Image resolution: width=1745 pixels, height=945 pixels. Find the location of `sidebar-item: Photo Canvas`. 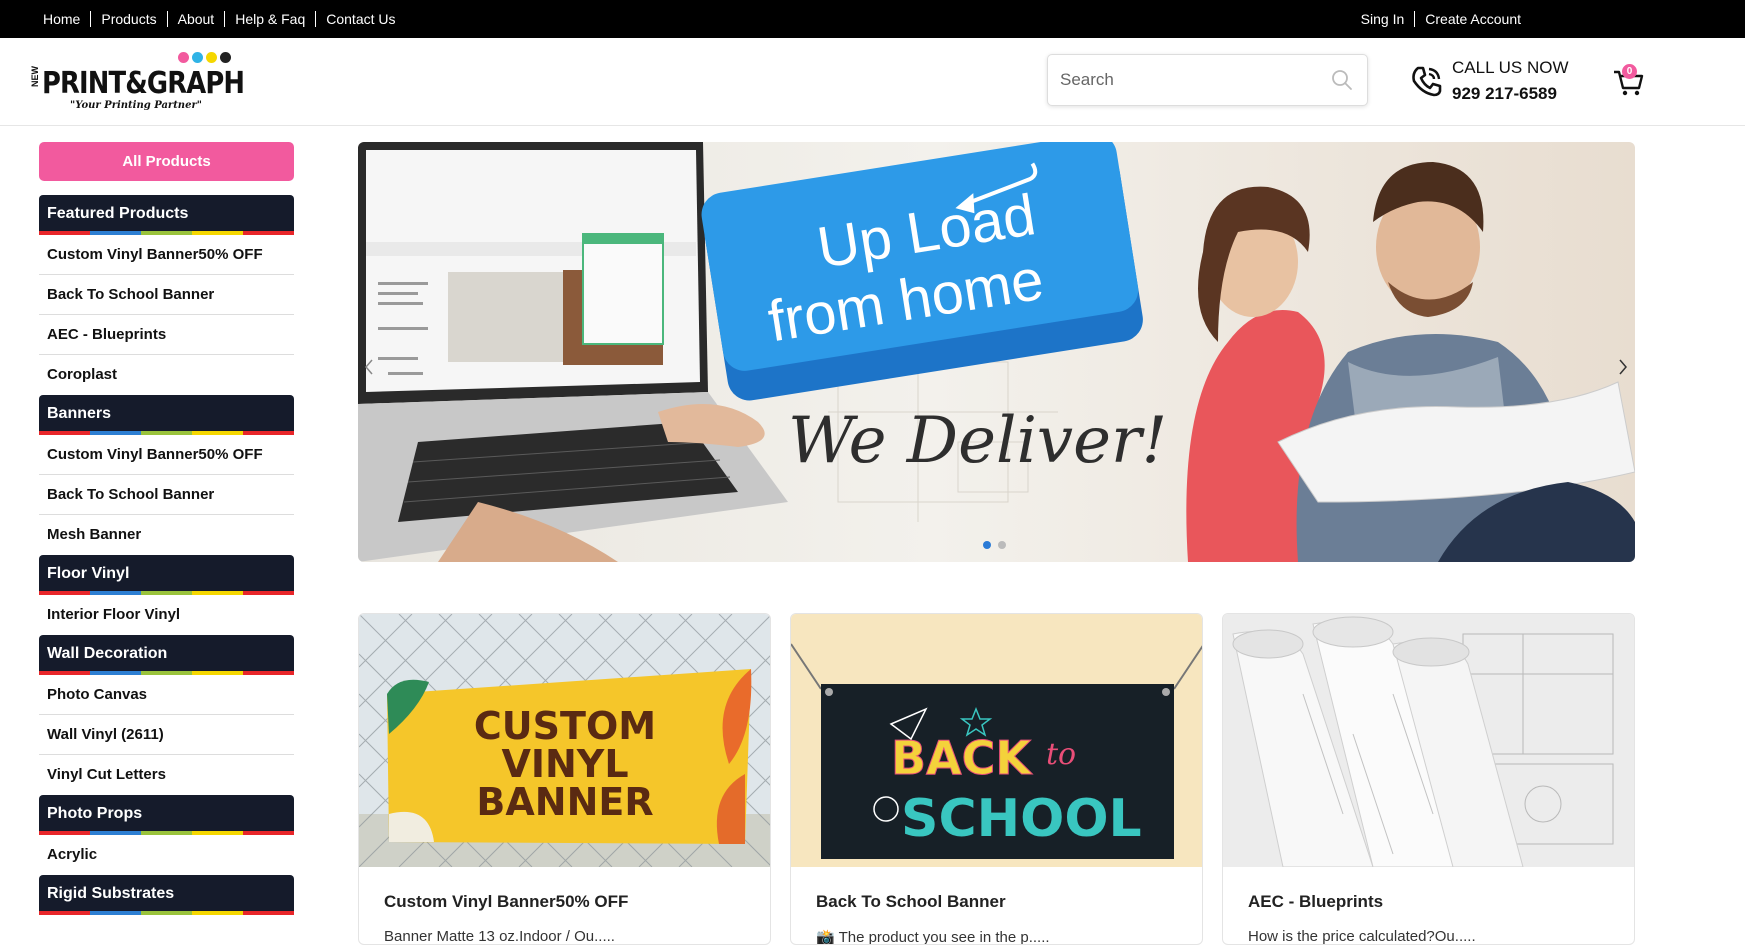

sidebar-item: Photo Canvas is located at coordinates (166, 695).